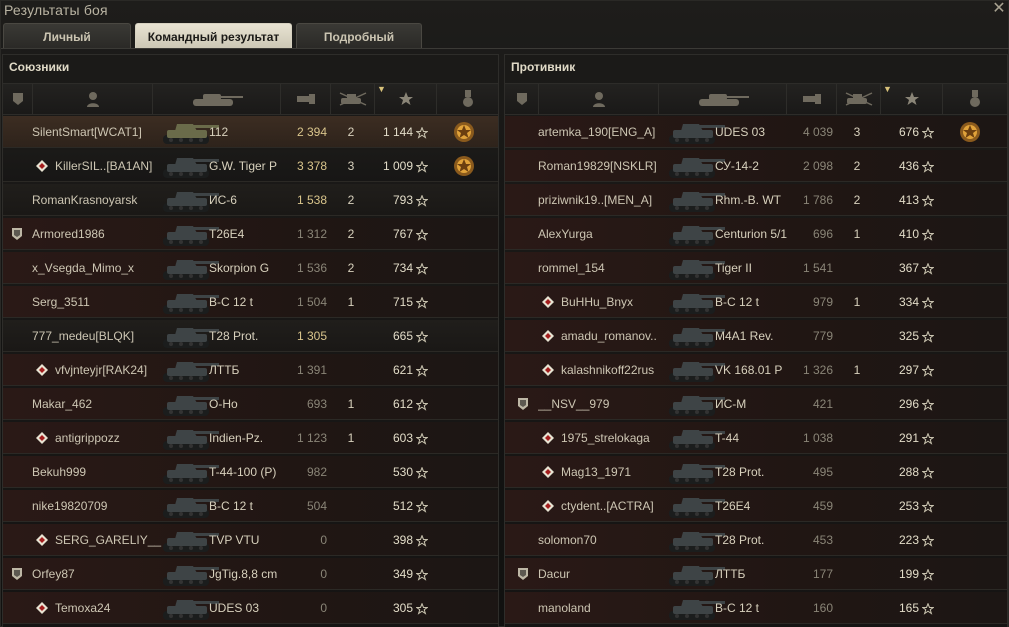  What do you see at coordinates (250, 540) in the screenshot?
I see `player-row: SERG_GARELIY__ TVP VTU 0 398` at bounding box center [250, 540].